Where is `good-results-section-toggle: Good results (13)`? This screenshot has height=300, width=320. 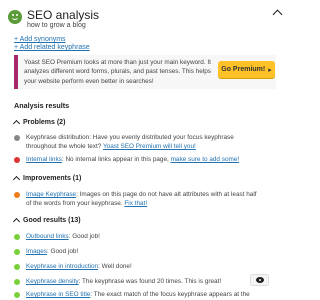
good-results-section-toggle: Good results (13) is located at coordinates (46, 221).